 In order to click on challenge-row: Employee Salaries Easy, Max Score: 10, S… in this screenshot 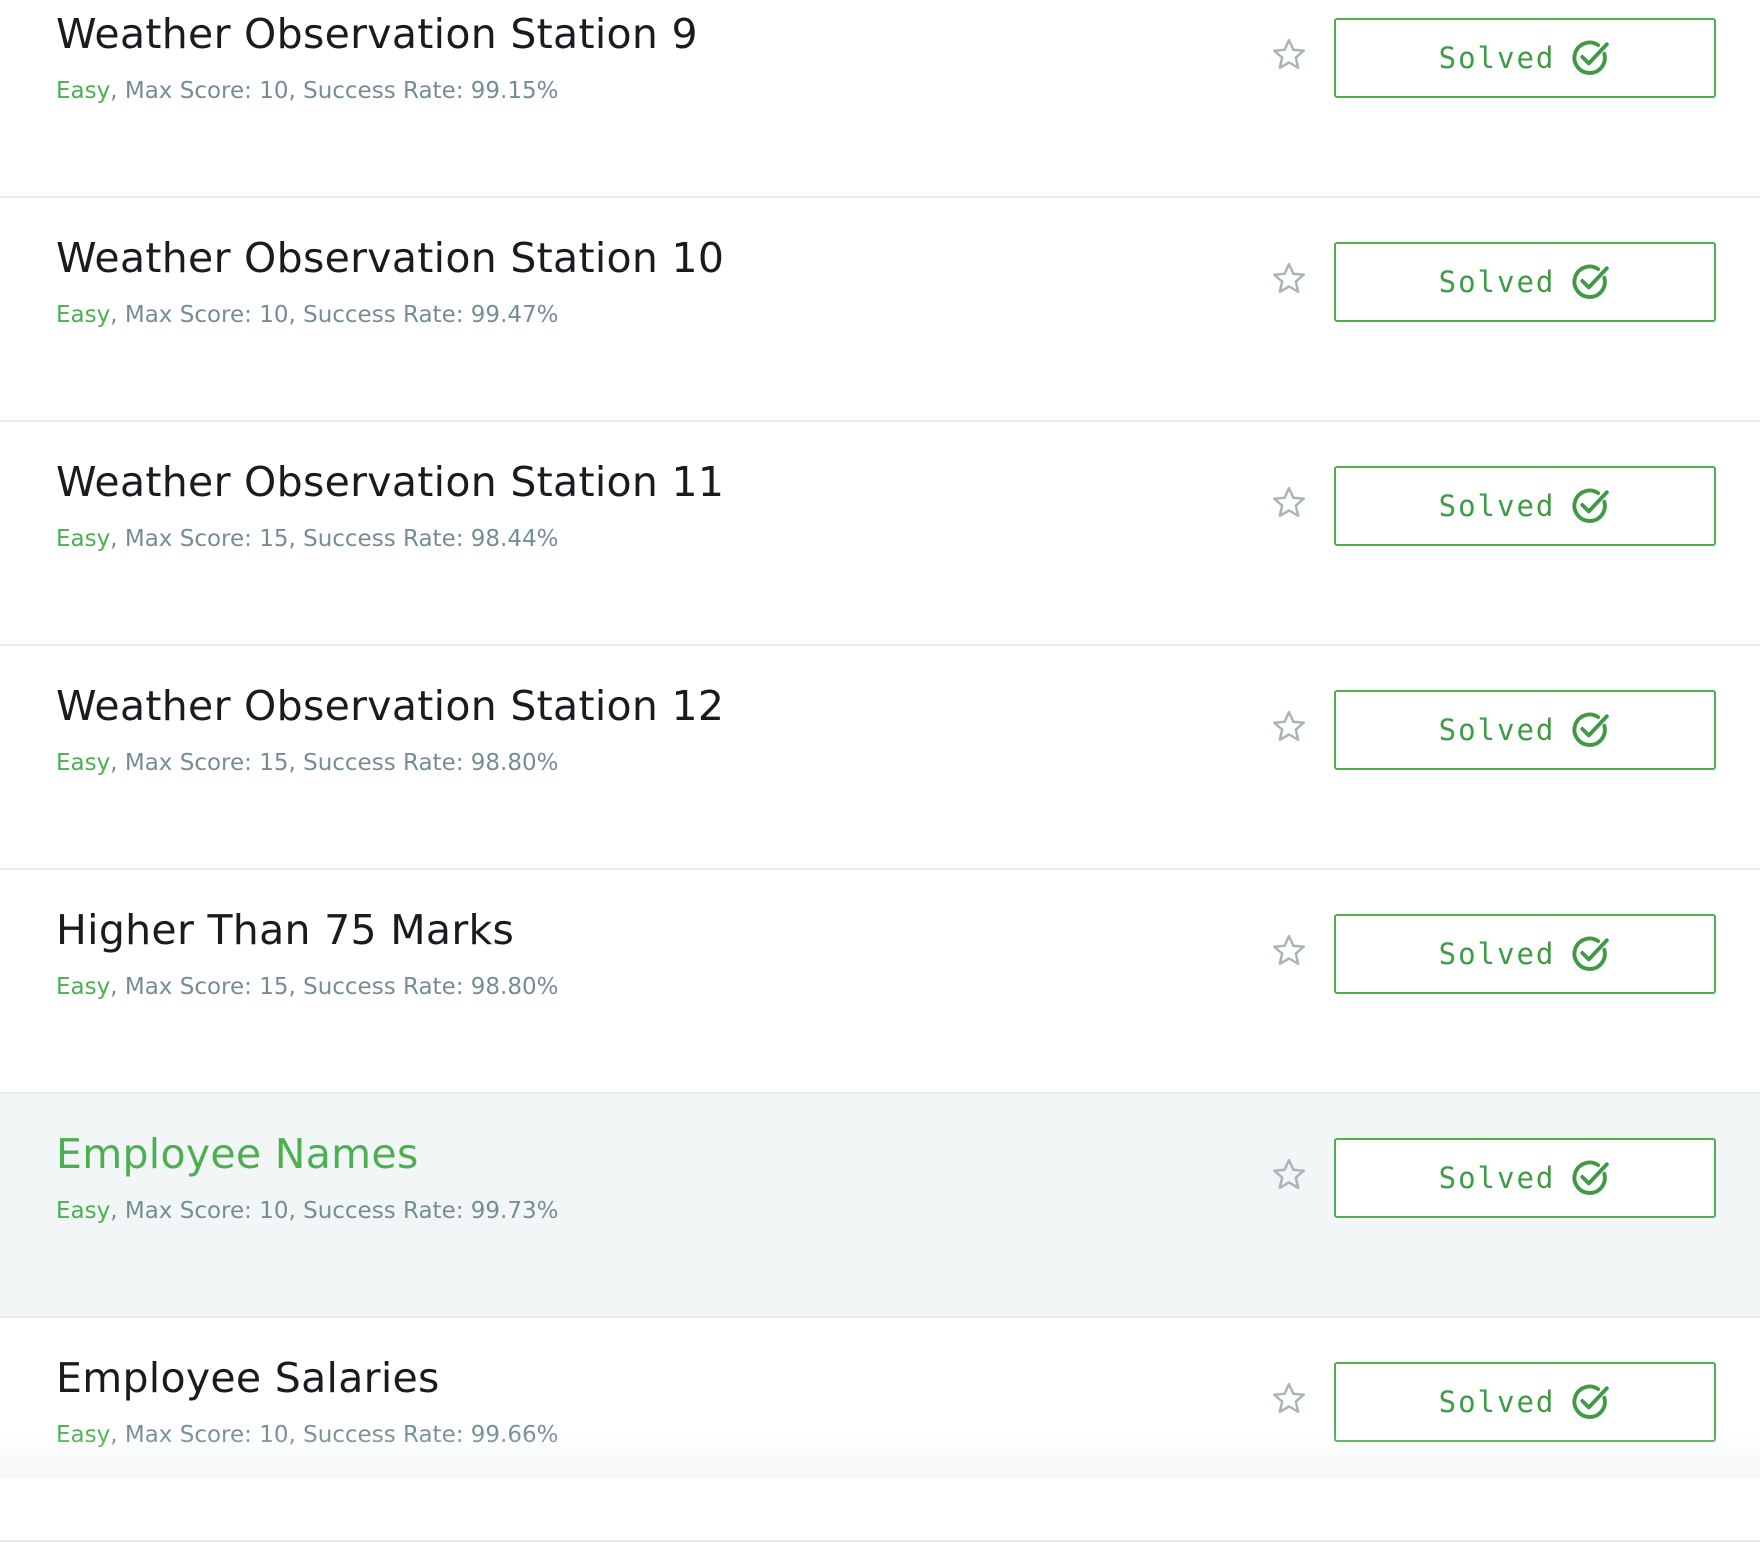, I will do `click(880, 1430)`.